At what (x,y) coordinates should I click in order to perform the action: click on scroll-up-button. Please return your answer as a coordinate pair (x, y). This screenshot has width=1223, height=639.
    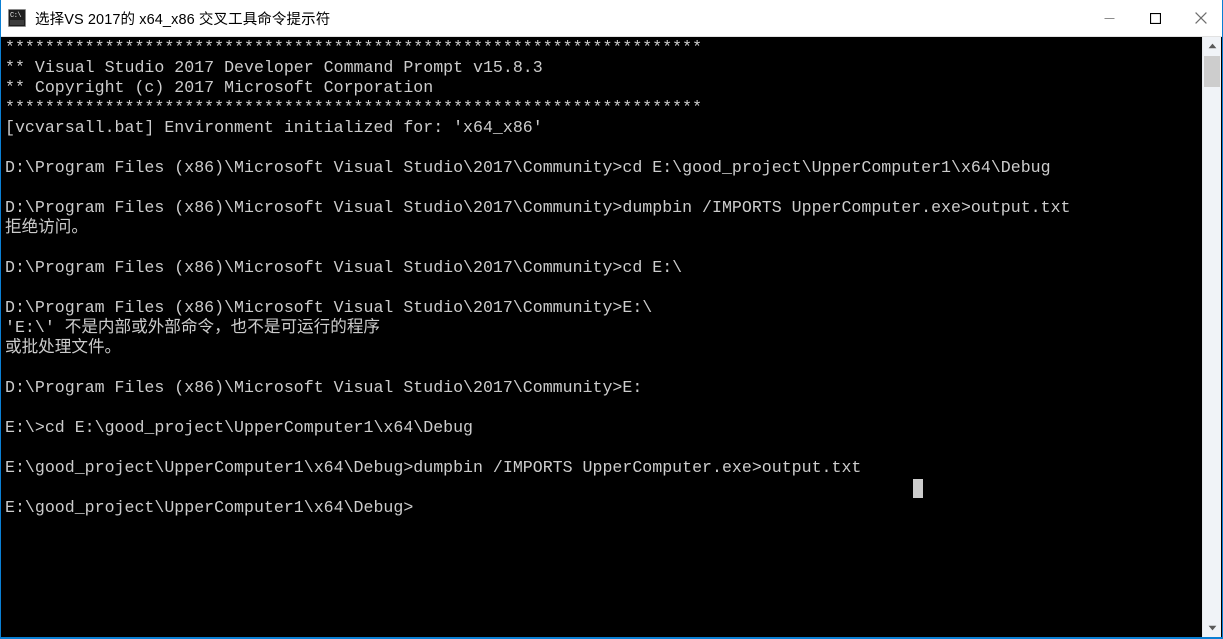
    Looking at the image, I should click on (1212, 46).